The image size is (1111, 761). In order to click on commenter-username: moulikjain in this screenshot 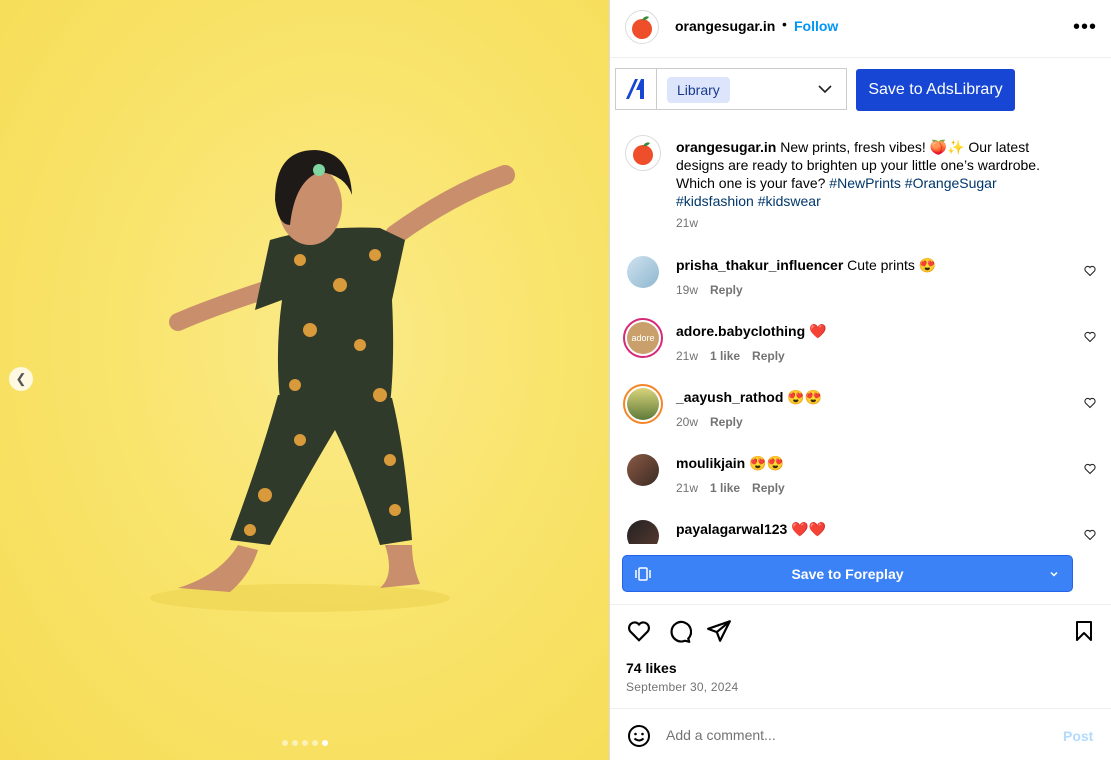, I will do `click(710, 463)`.